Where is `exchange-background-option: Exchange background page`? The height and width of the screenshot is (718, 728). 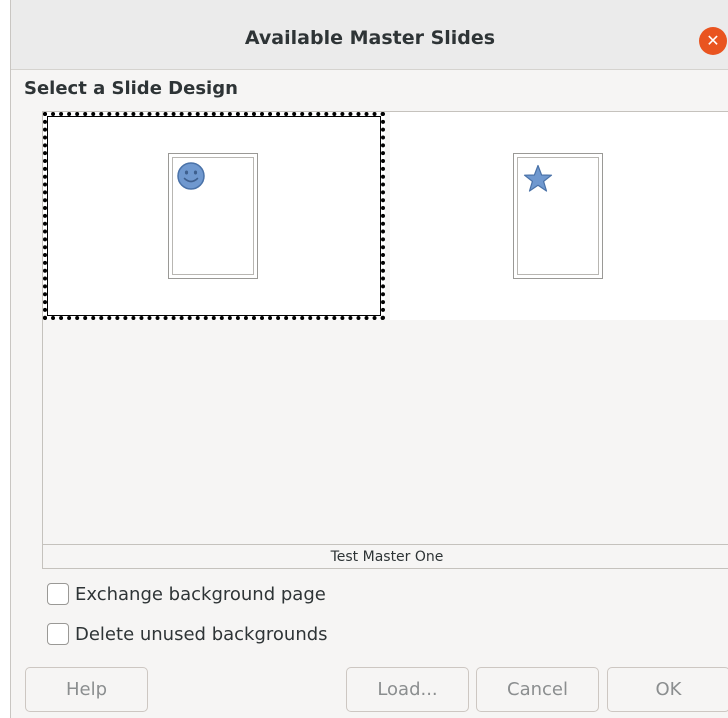 exchange-background-option: Exchange background page is located at coordinates (186, 594).